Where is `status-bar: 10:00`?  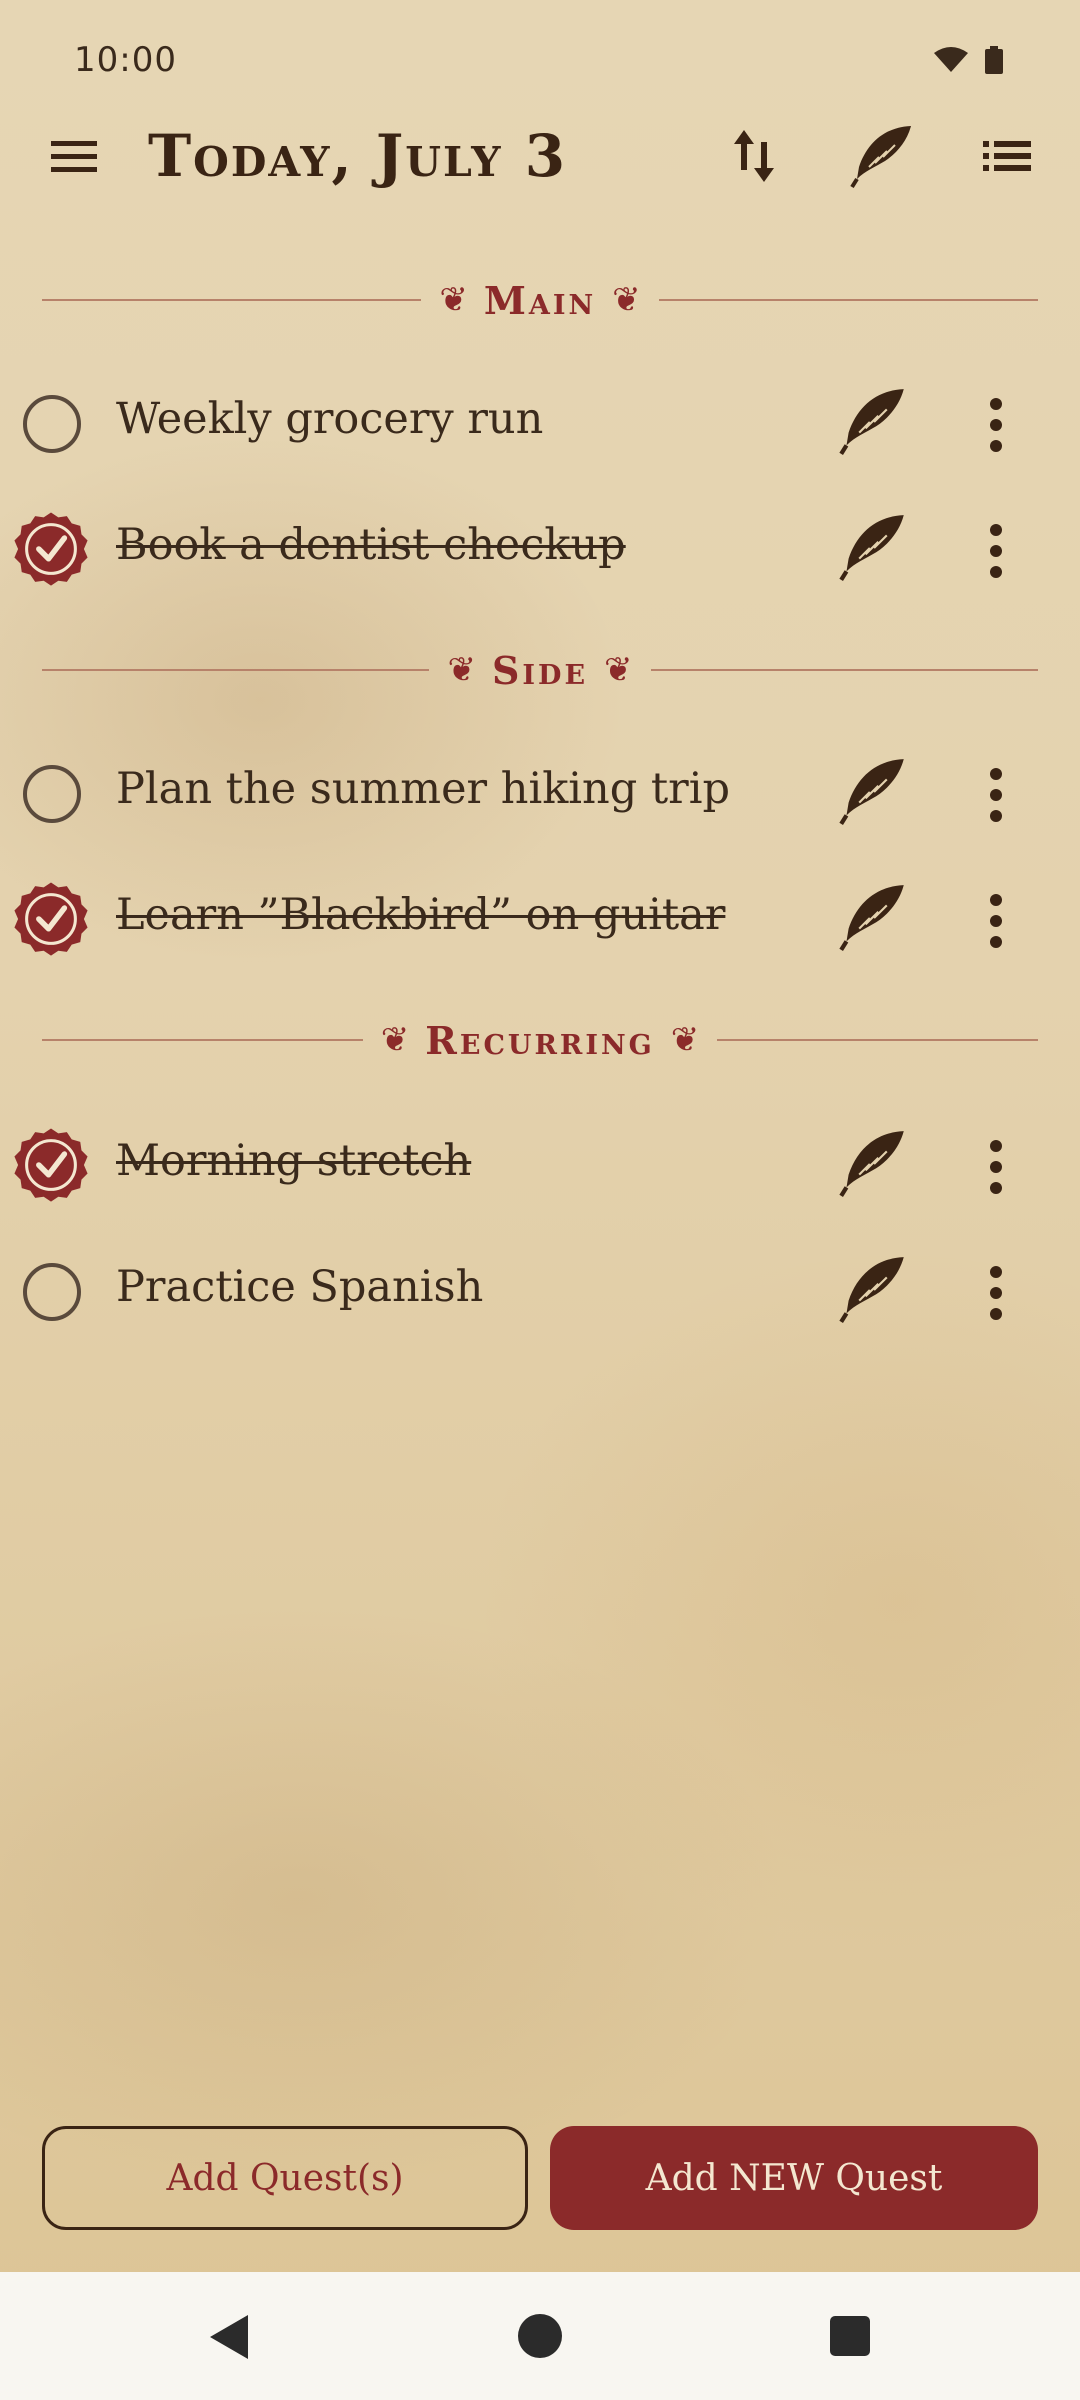 status-bar: 10:00 is located at coordinates (540, 60).